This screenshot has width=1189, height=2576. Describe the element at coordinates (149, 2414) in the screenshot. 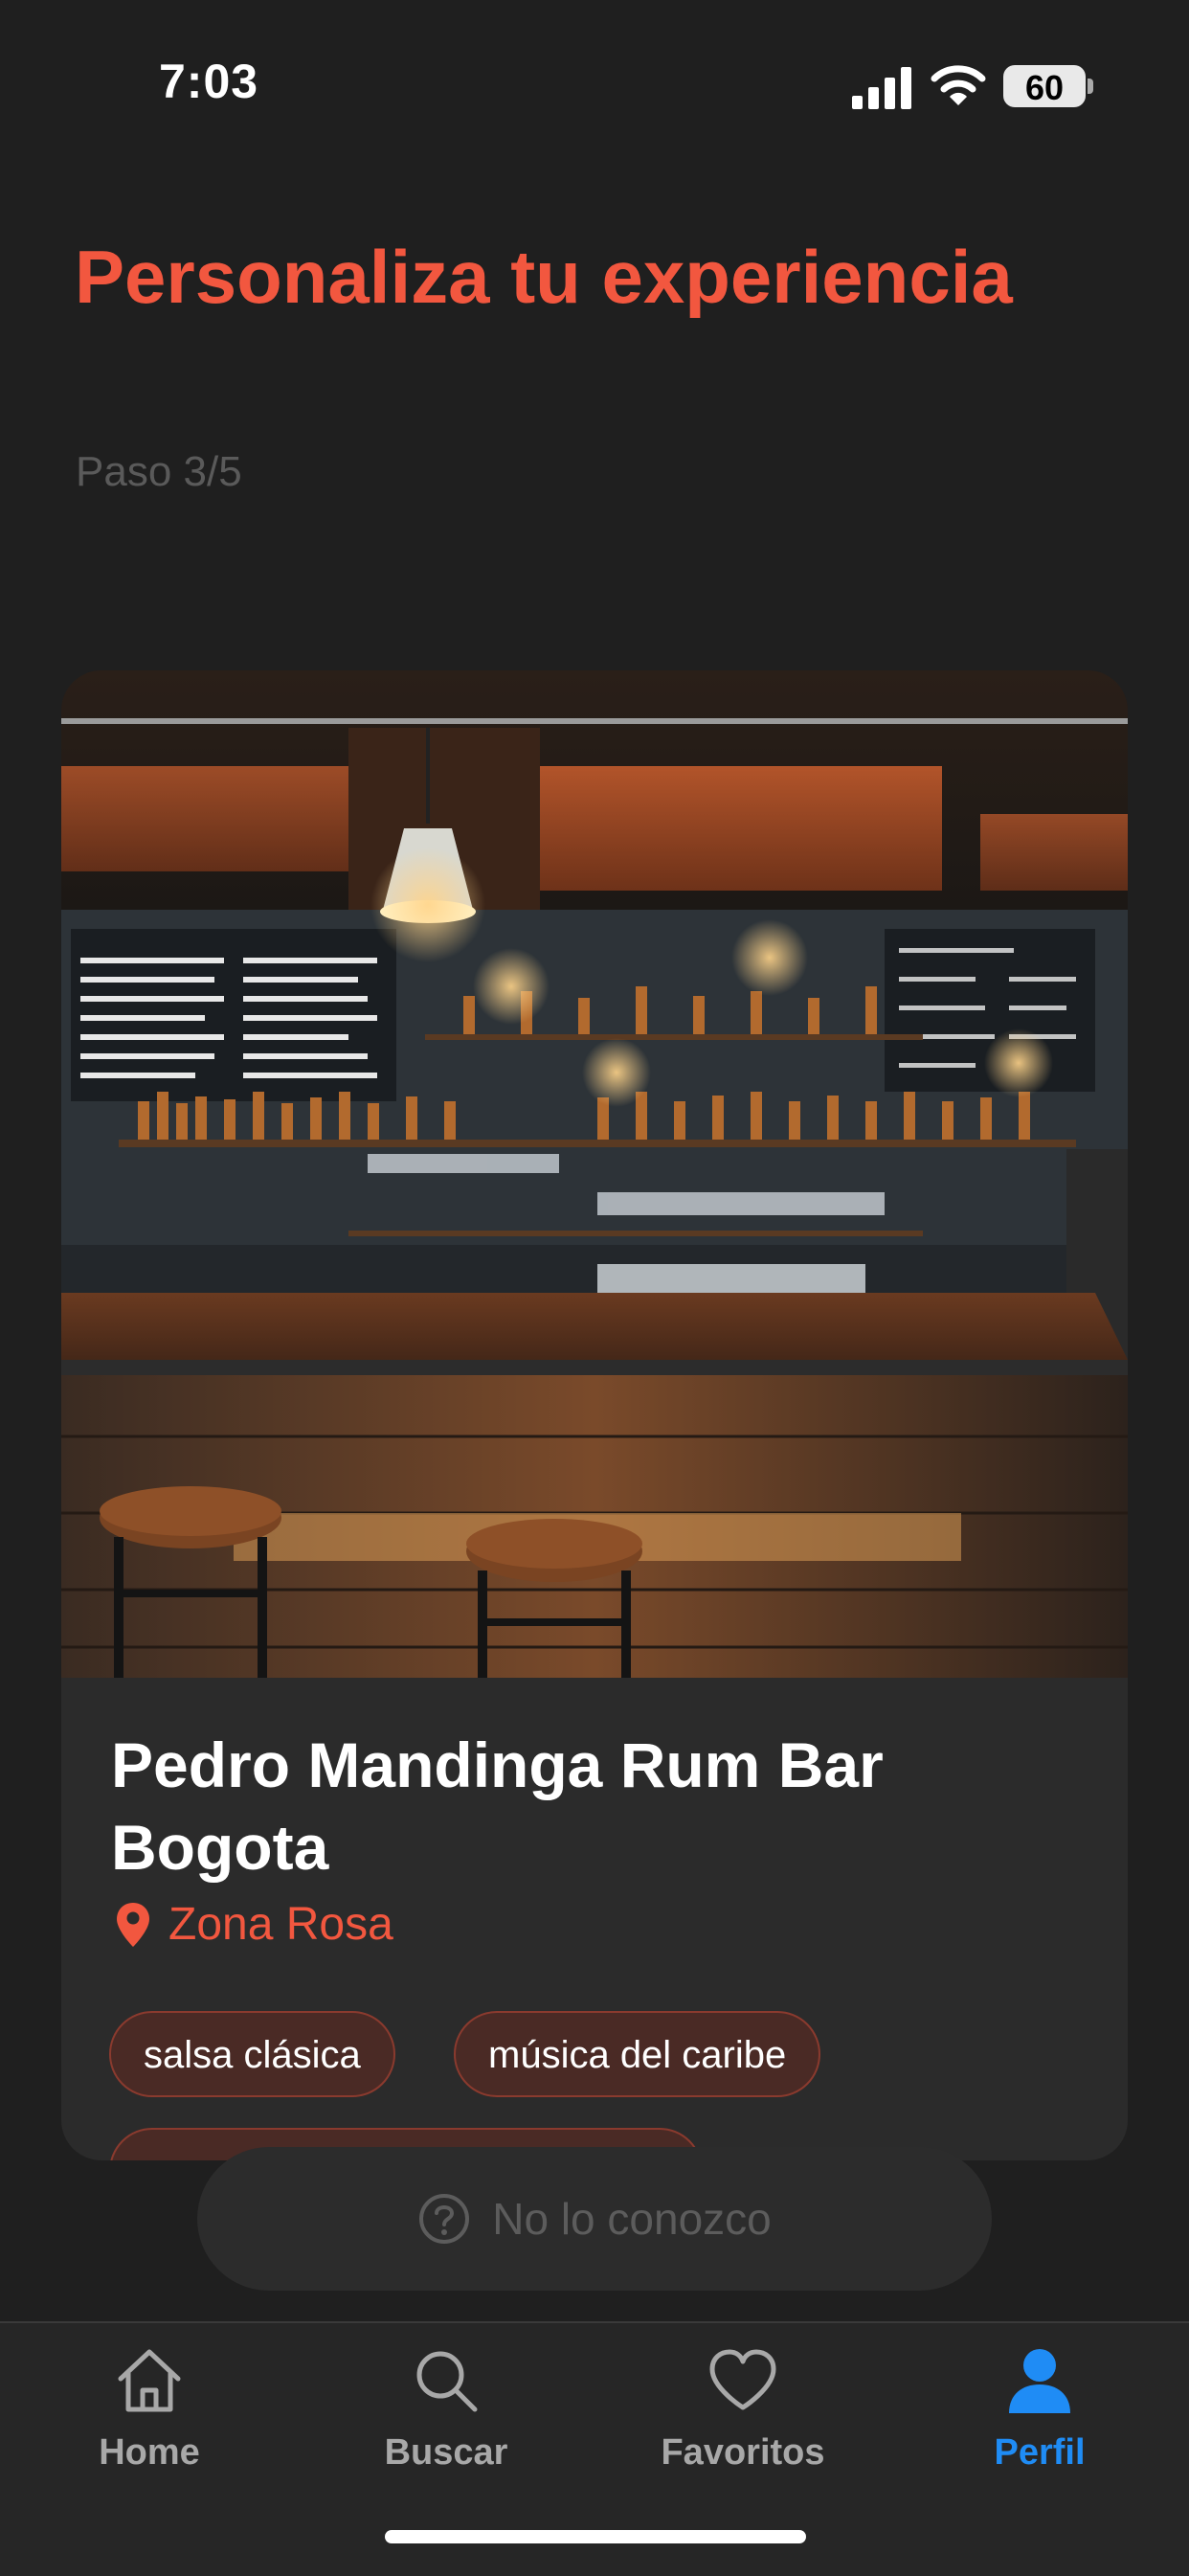

I see `tab-home: Home` at that location.